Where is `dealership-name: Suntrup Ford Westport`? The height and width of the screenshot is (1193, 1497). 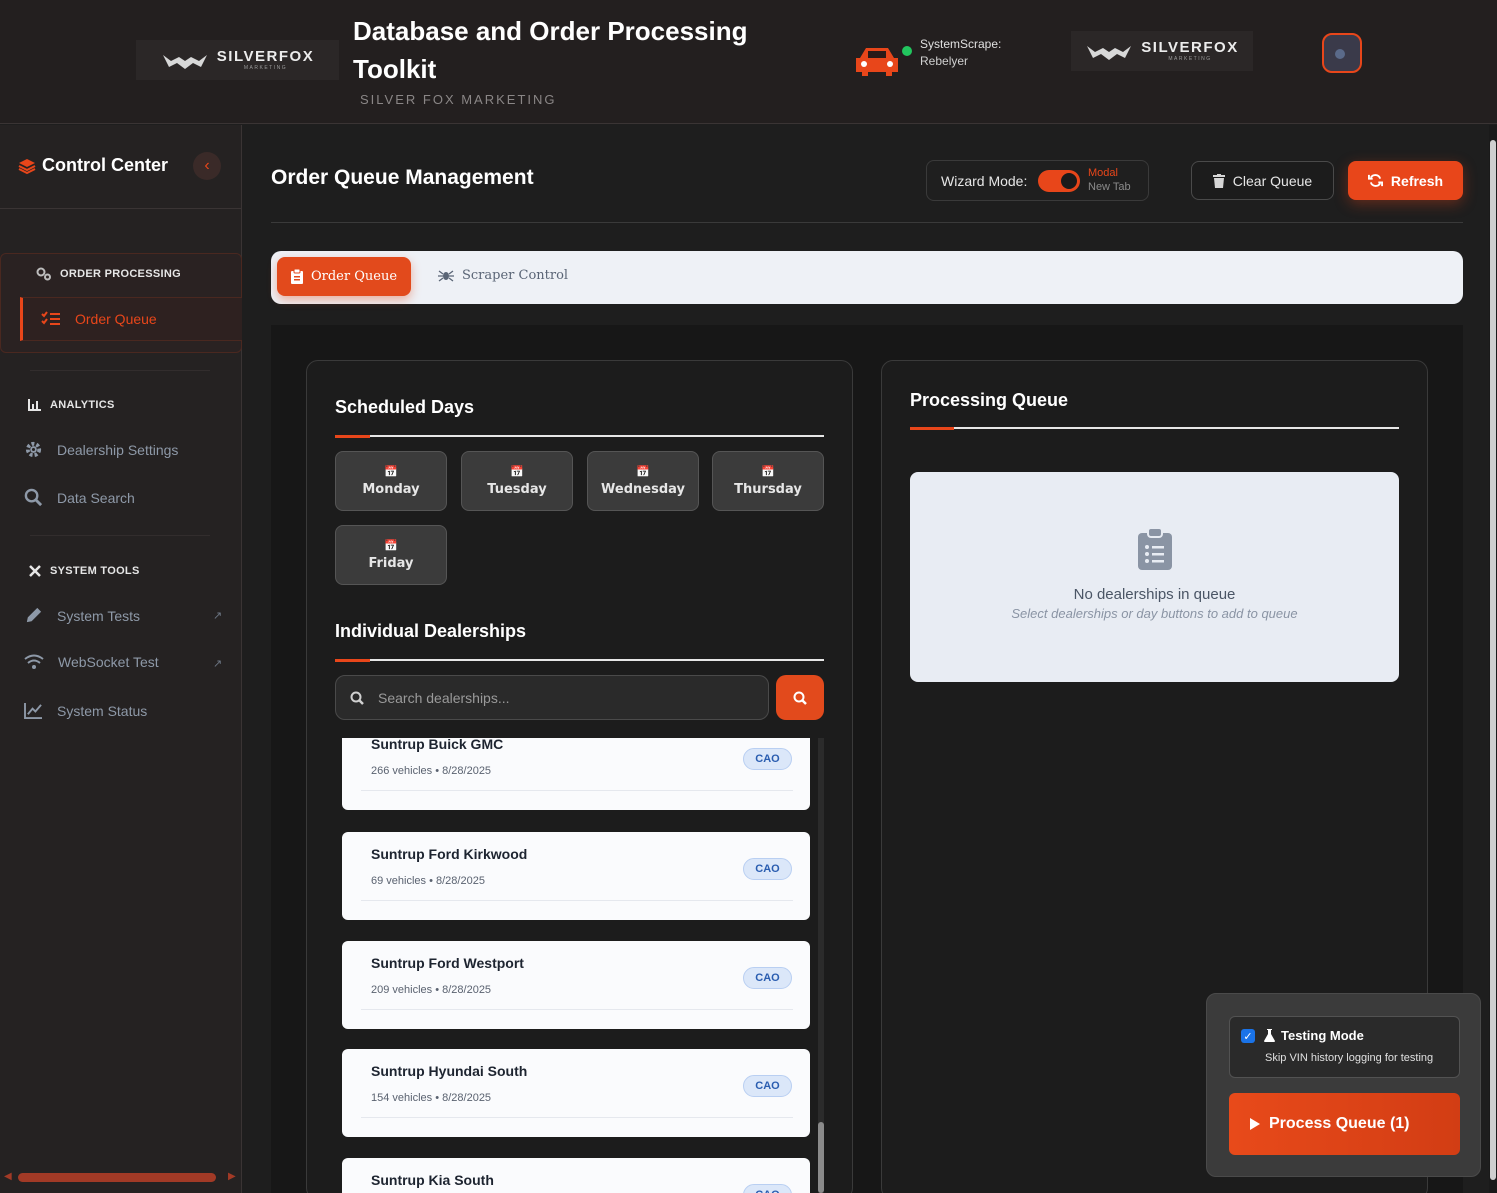 dealership-name: Suntrup Ford Westport is located at coordinates (447, 963).